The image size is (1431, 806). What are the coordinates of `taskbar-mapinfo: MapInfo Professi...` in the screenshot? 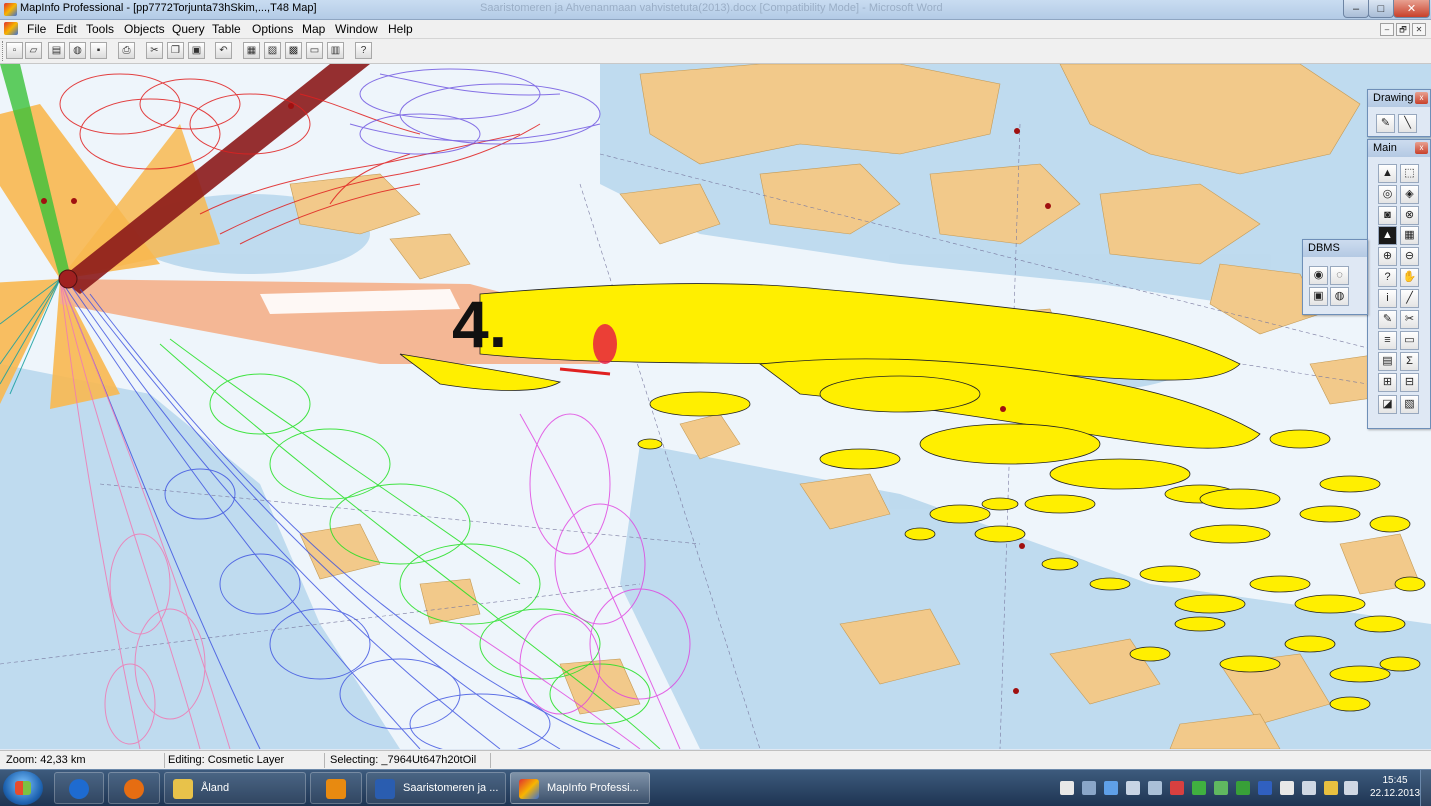 It's located at (580, 788).